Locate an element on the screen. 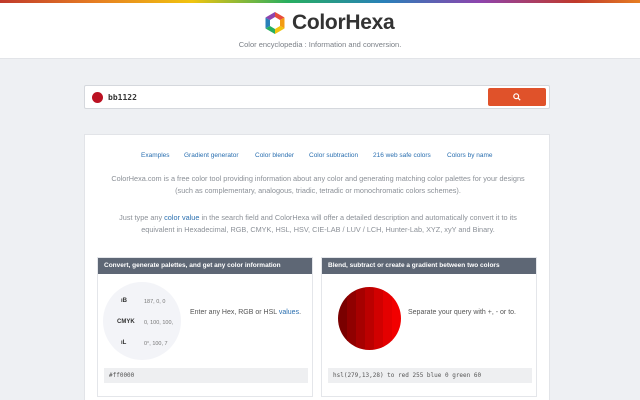  nav-color-subtraction: Color subtraction is located at coordinates (333, 155).